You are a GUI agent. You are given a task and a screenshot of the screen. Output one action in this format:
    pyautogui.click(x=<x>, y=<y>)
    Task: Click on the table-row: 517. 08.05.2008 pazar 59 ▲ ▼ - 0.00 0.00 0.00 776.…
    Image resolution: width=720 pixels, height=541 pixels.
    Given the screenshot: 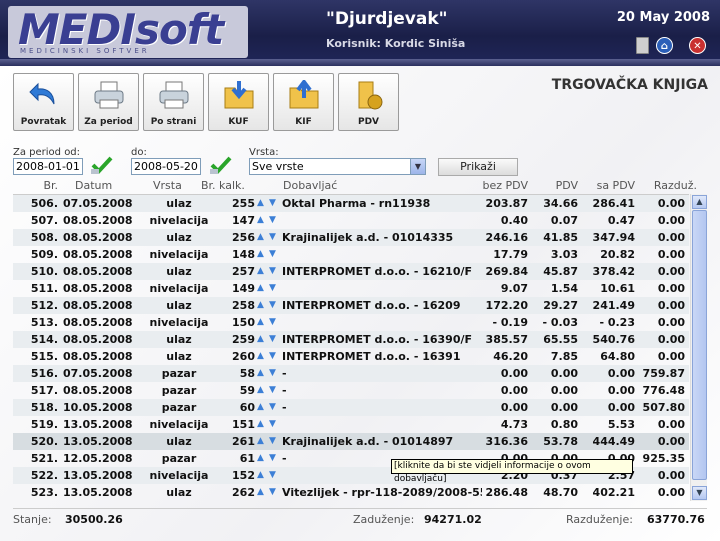 What is the action you would take?
    pyautogui.click(x=351, y=390)
    